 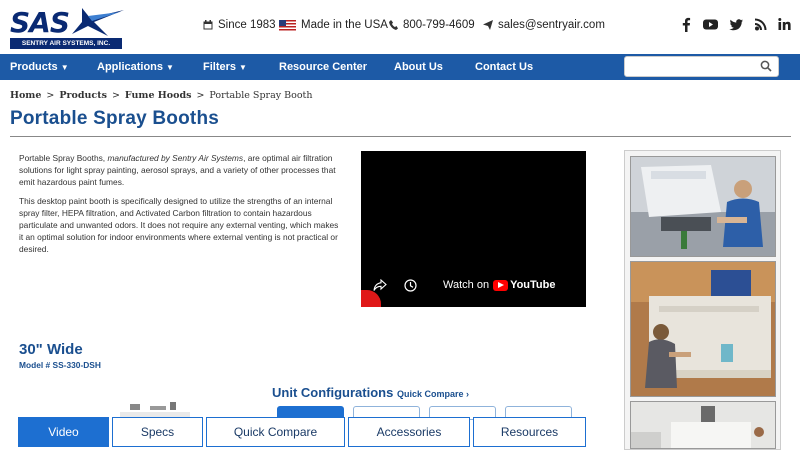 I want to click on blog-icon, so click(x=760, y=24).